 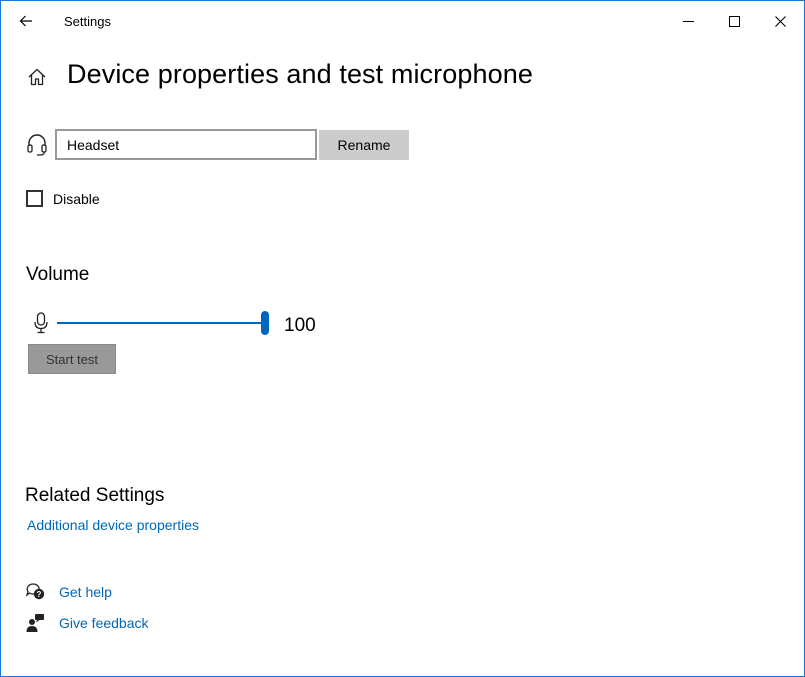 I want to click on home-icon, so click(x=37, y=77).